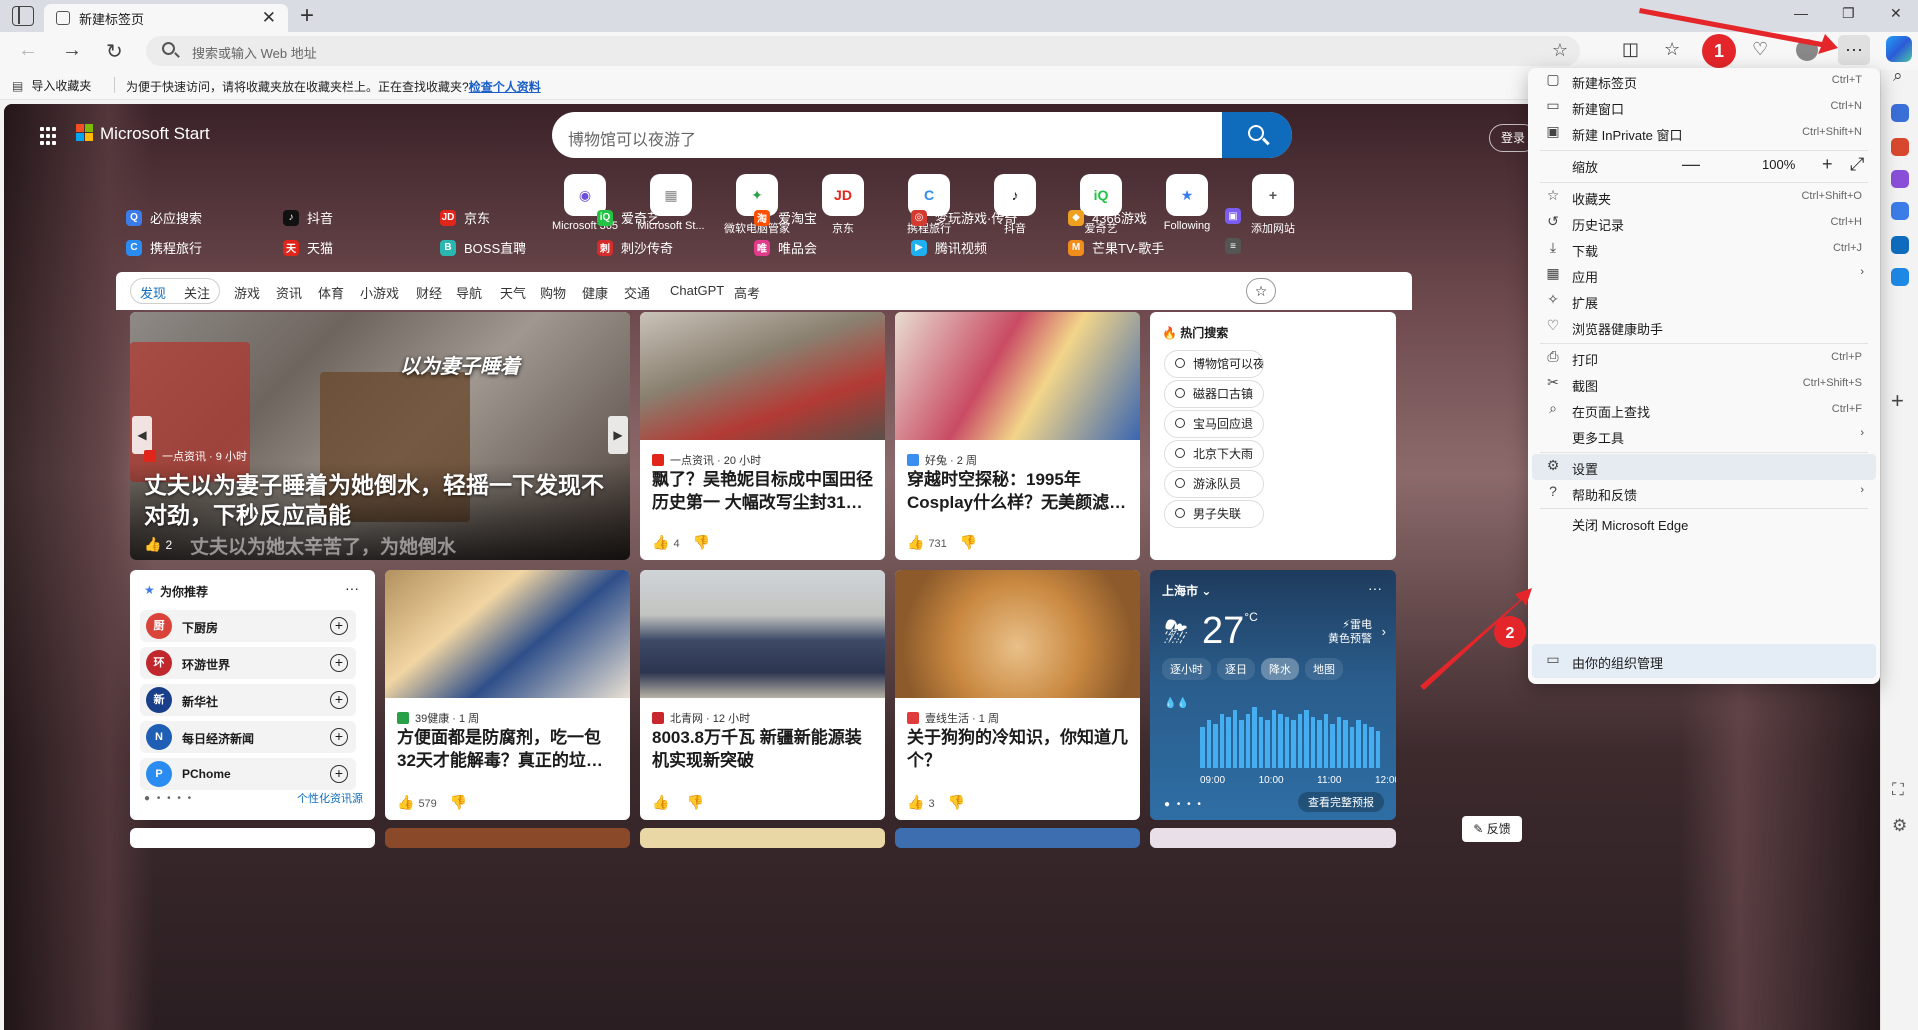  What do you see at coordinates (1107, 217) in the screenshot?
I see `hot-link: ◆ 4366游戏` at bounding box center [1107, 217].